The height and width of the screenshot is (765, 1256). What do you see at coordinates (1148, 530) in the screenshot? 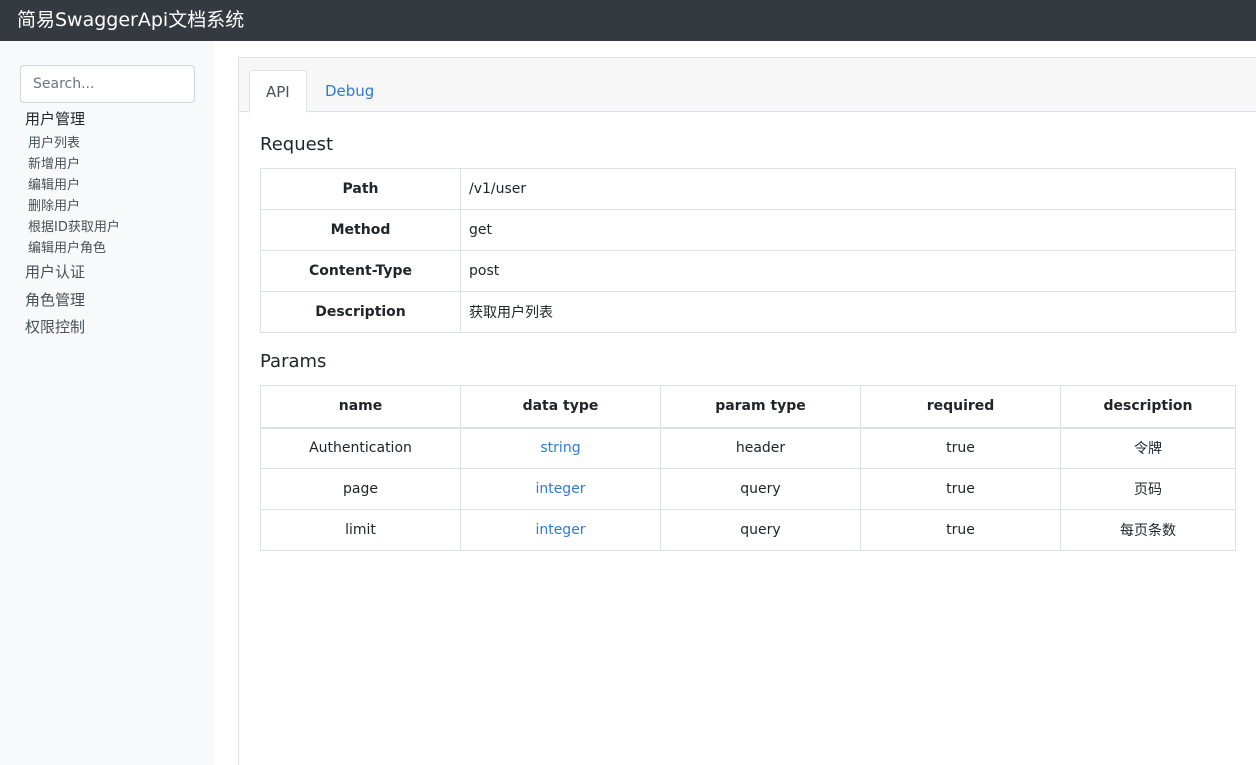
I see `param-description: 每页条数` at bounding box center [1148, 530].